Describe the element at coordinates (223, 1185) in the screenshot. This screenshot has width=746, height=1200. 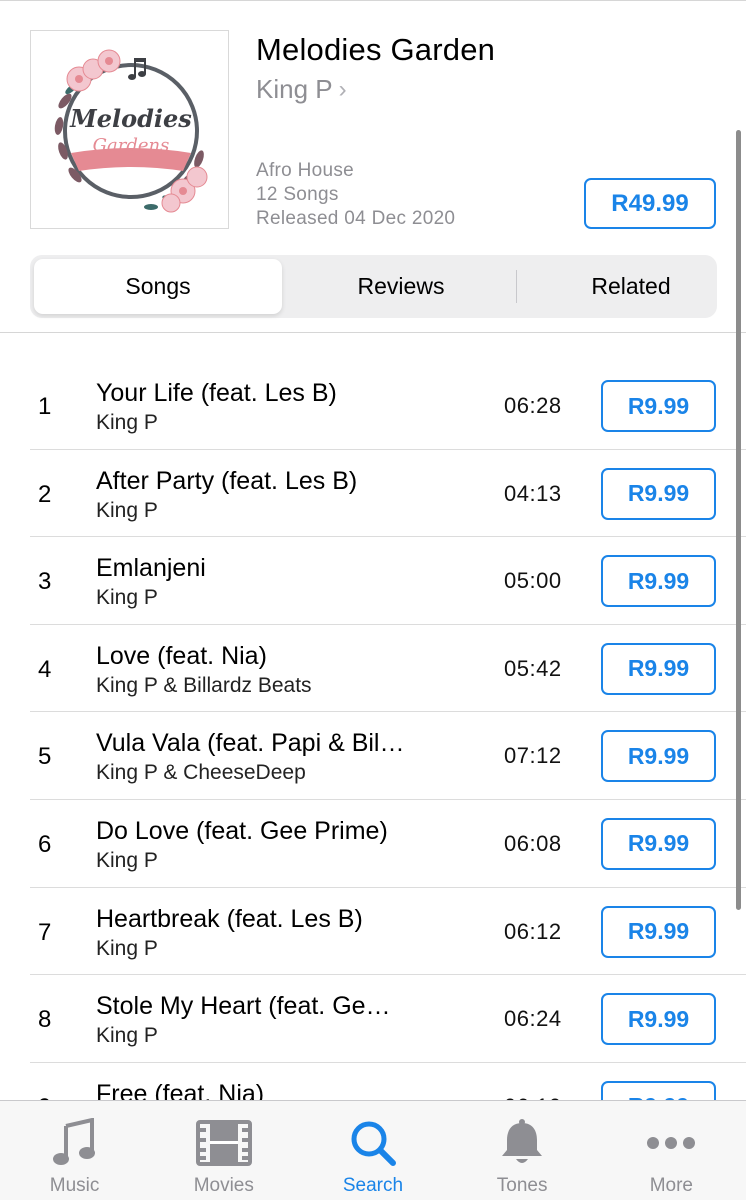
I see `tabbar-label-movies: Movies` at that location.